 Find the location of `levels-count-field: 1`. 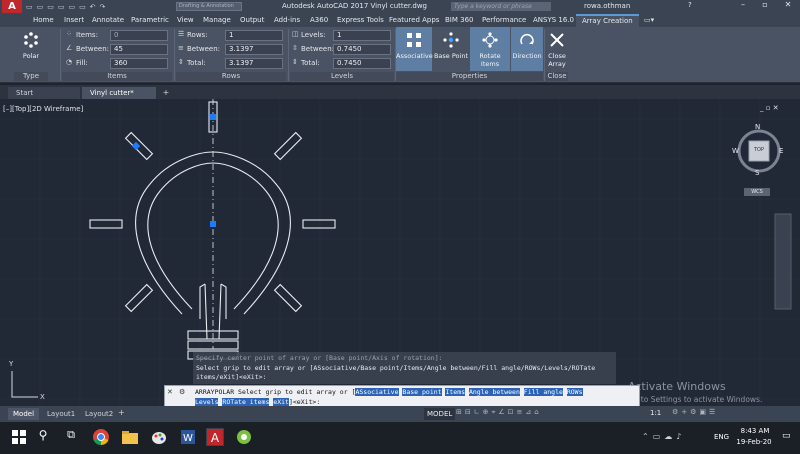

levels-count-field: 1 is located at coordinates (362, 35).